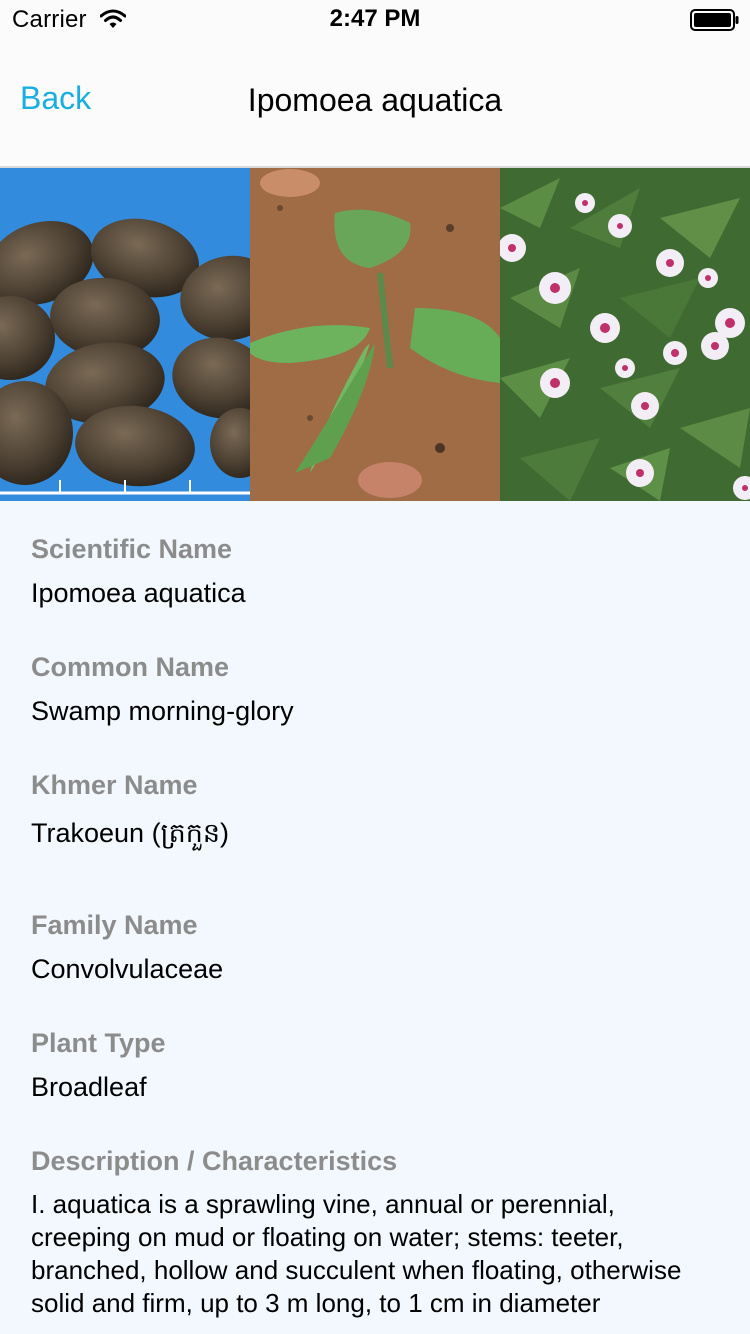 This screenshot has height=1334, width=750. I want to click on plant-type-section: Plant Type, so click(98, 1043).